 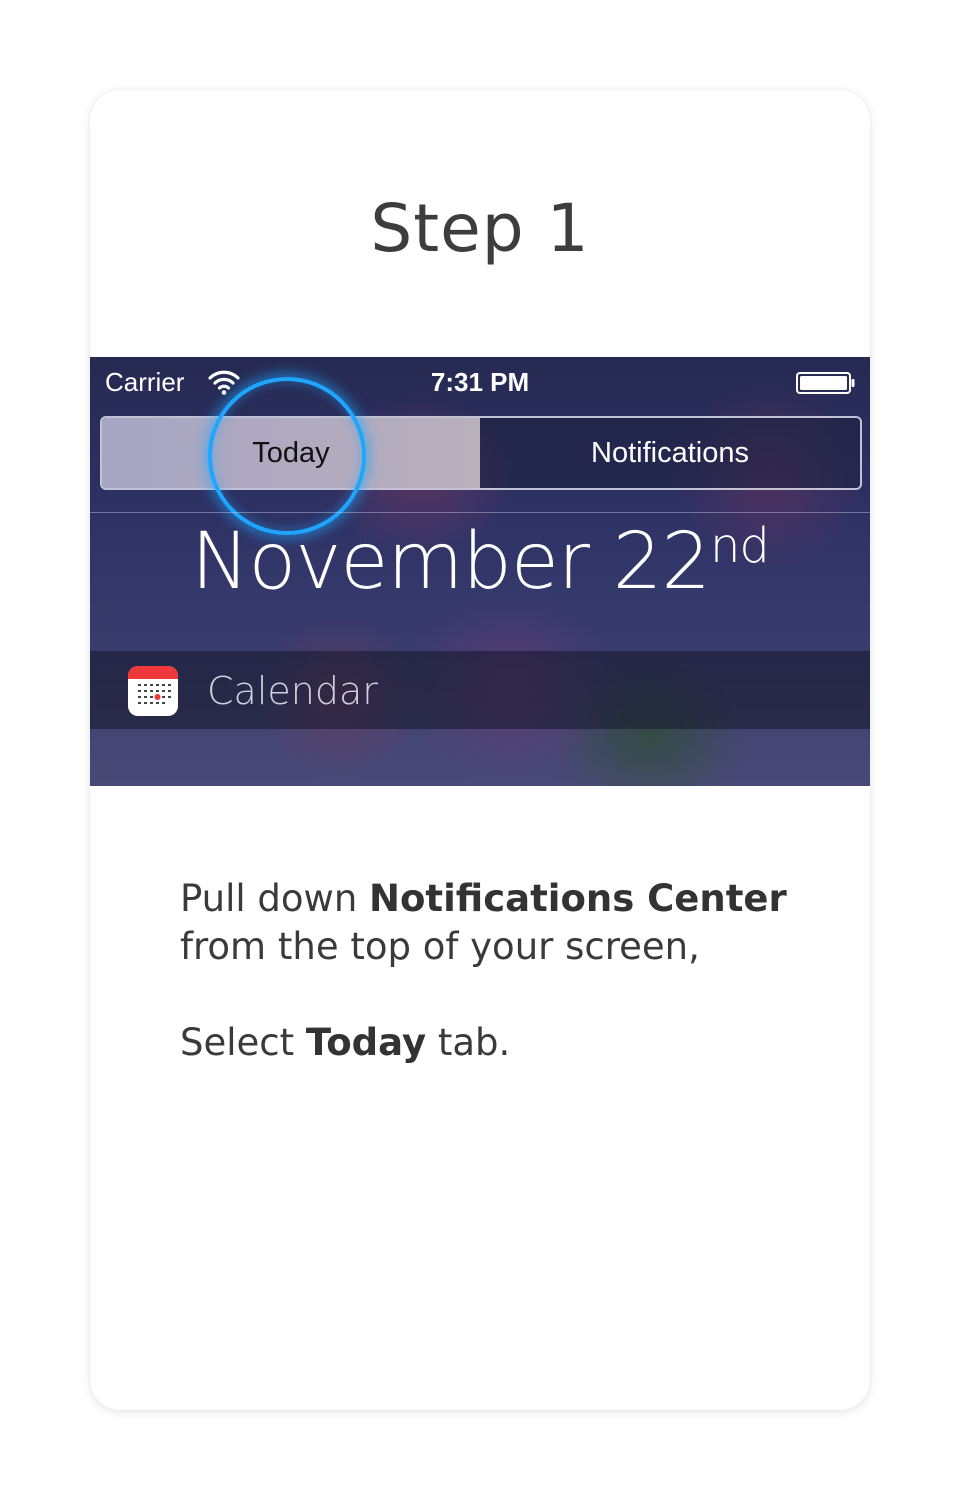 I want to click on instruction-line-1: Pull down Notifications Center, so click(x=500, y=899).